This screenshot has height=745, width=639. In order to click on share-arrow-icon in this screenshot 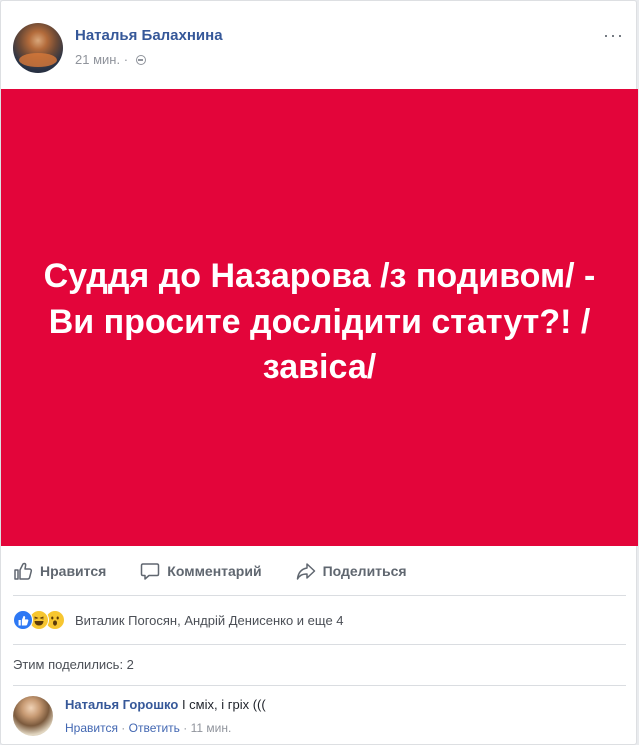, I will do `click(305, 571)`.